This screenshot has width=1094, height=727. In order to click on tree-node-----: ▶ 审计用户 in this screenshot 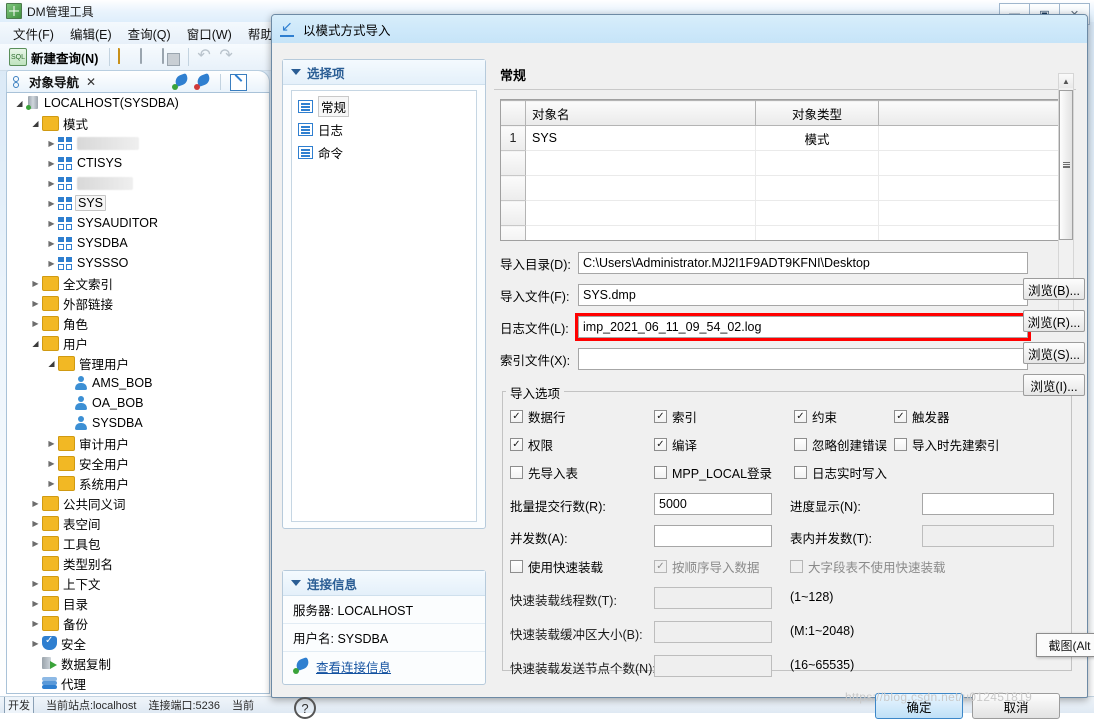, I will do `click(138, 443)`.